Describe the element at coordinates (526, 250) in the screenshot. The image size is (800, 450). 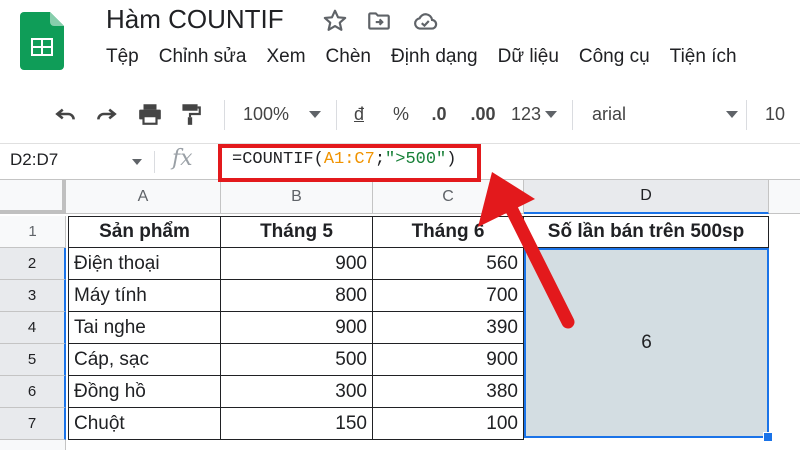
I see `annotation-arrow-icon` at that location.